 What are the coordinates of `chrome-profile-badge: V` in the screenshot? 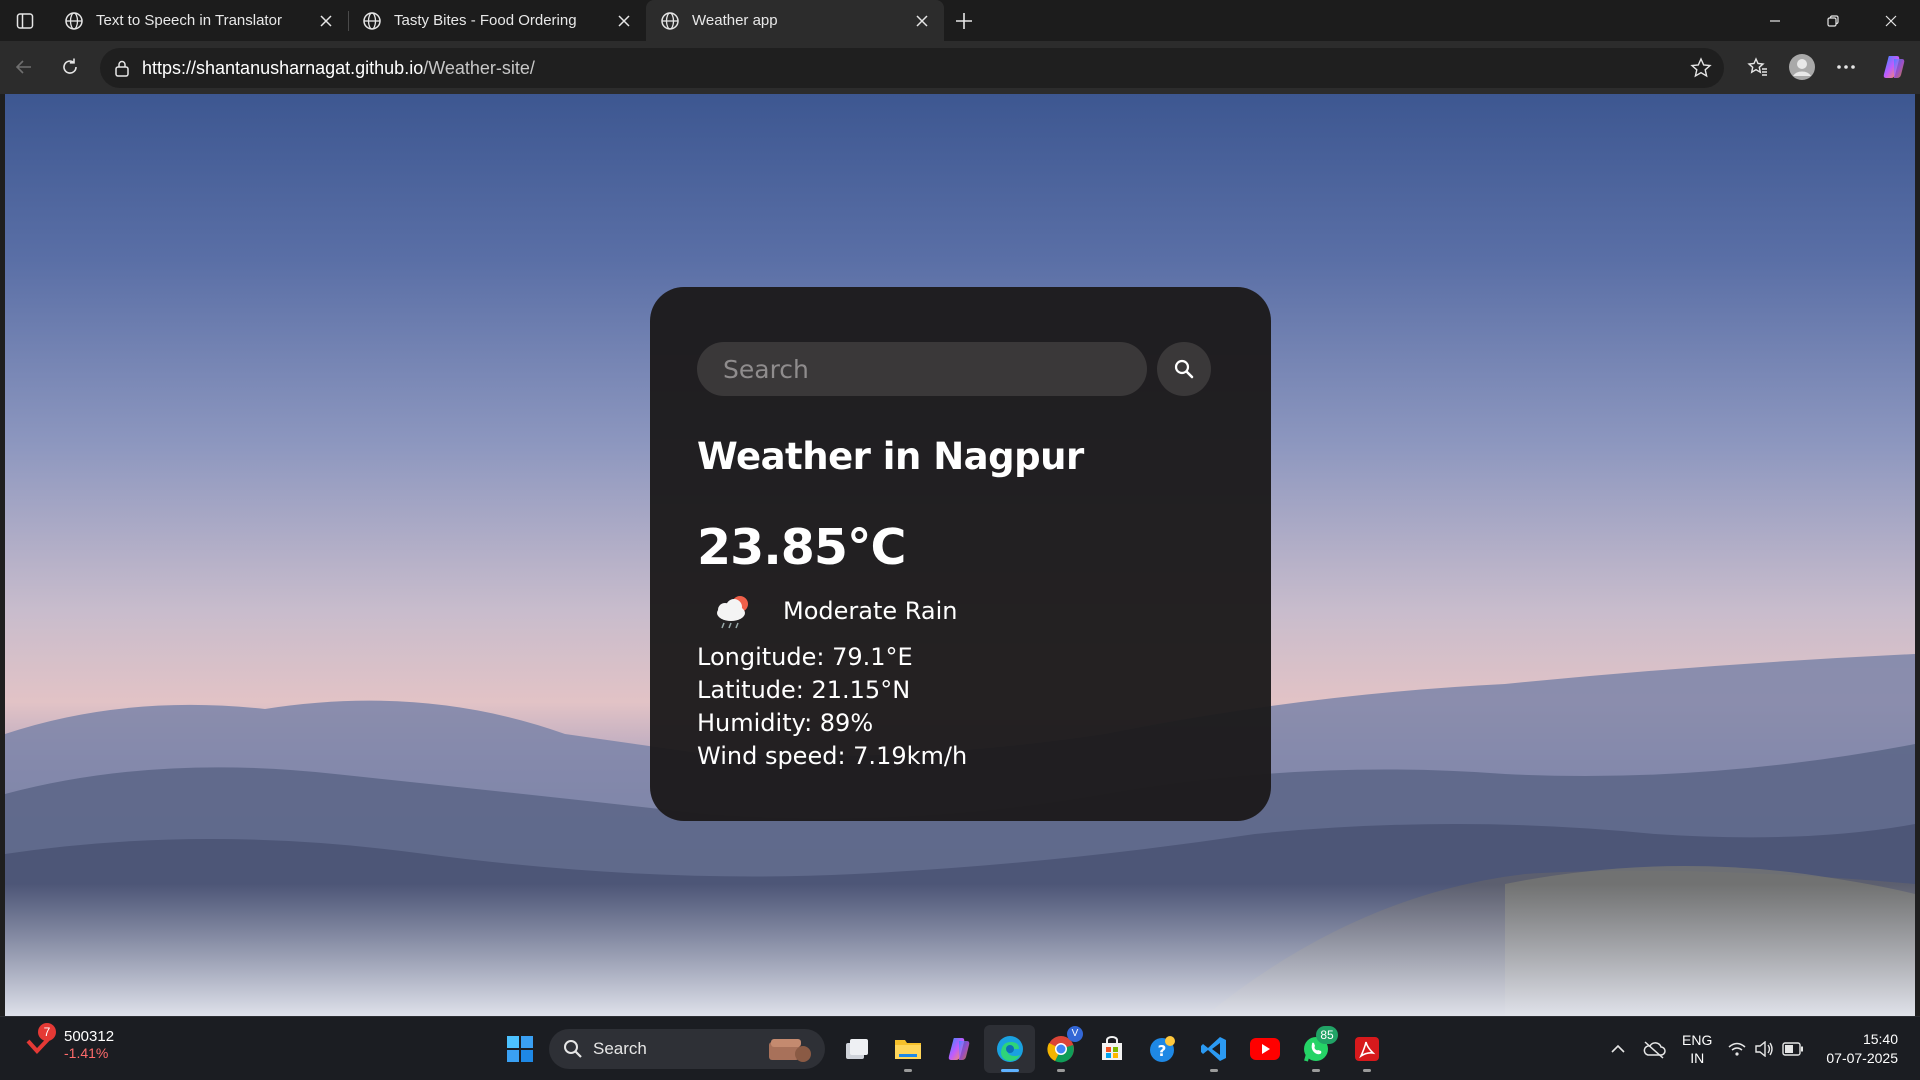 It's located at (1075, 1034).